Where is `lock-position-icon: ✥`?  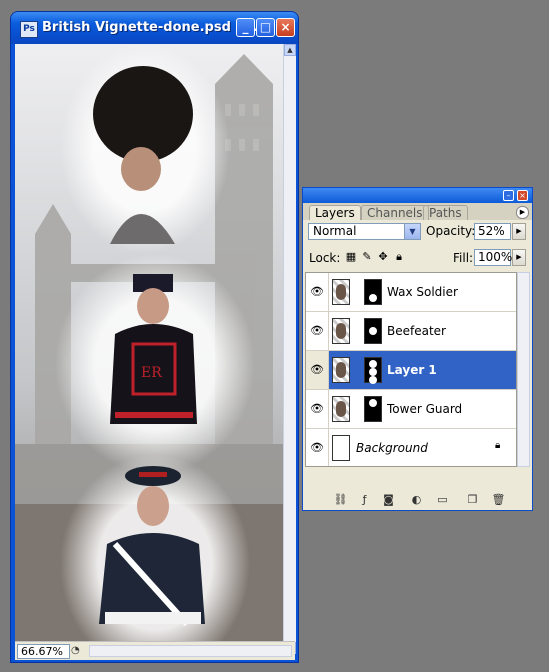 lock-position-icon: ✥ is located at coordinates (383, 256).